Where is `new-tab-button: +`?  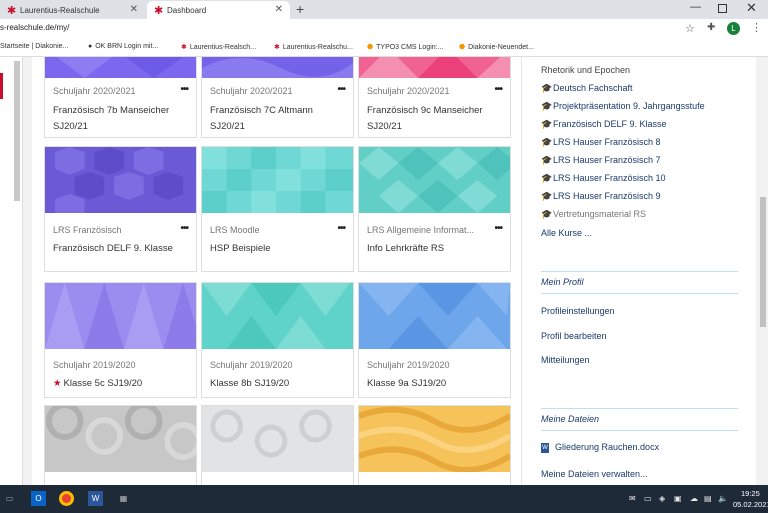
new-tab-button: + is located at coordinates (300, 9).